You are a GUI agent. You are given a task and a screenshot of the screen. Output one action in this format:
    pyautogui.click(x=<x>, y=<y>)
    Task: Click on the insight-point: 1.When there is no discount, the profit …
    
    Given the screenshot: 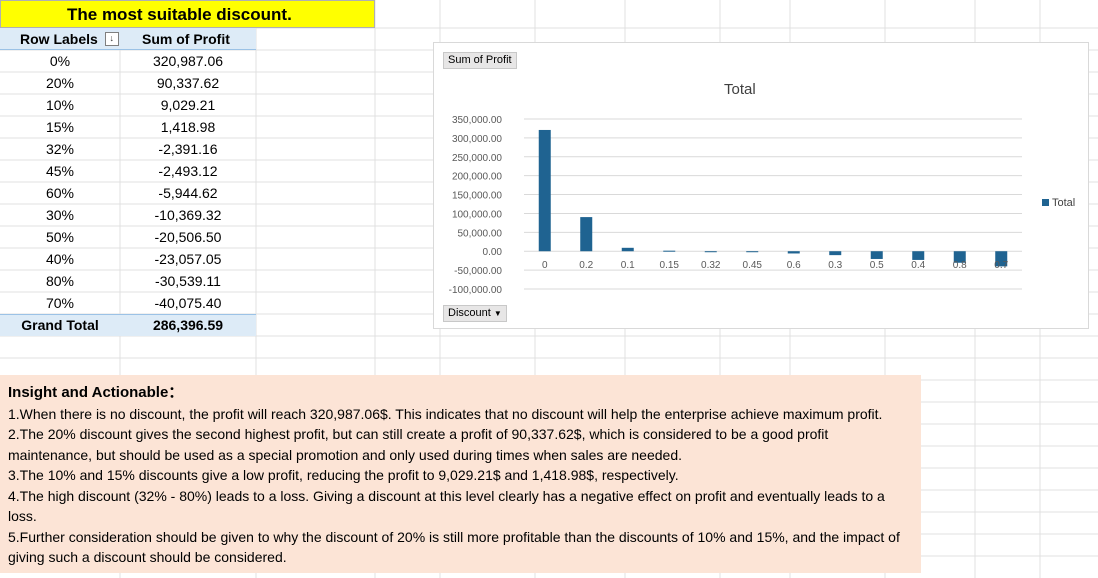 What is the action you would take?
    pyautogui.click(x=445, y=413)
    